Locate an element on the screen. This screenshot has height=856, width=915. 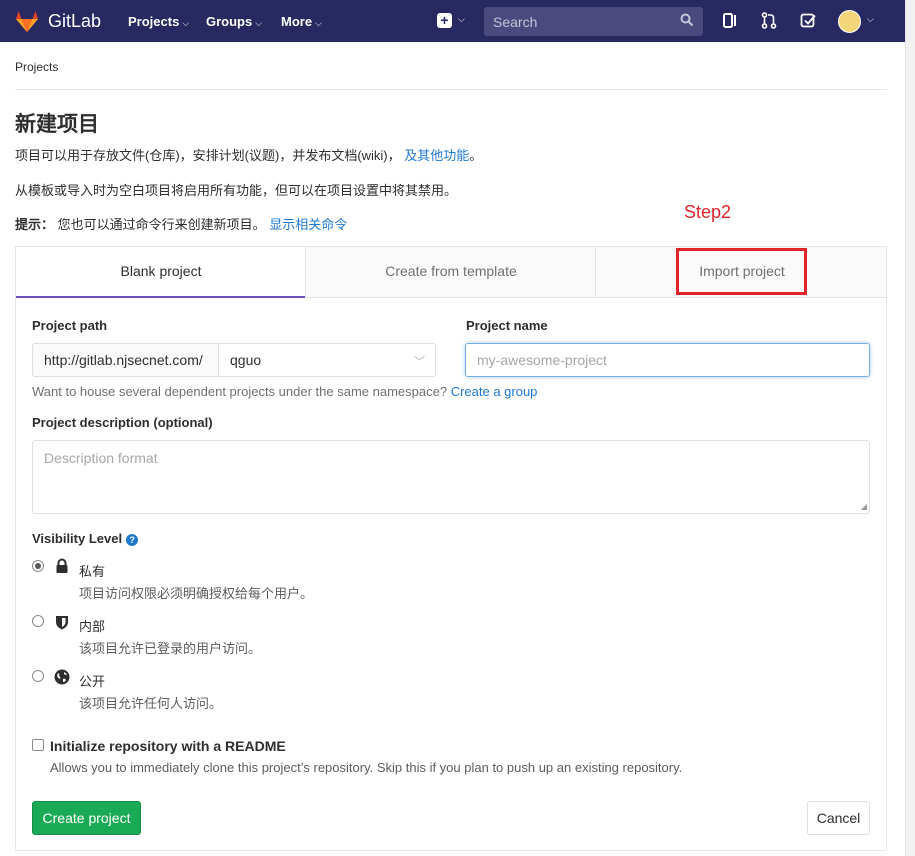
readme-checkbox is located at coordinates (38, 745).